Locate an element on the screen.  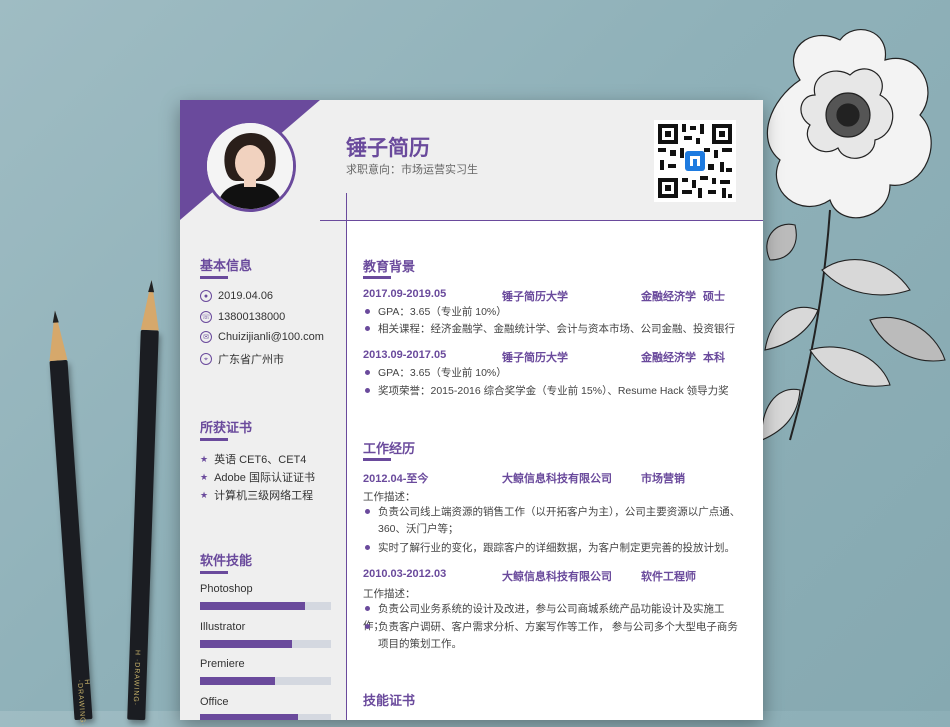
cert-item: ★ 英语 CET6、CET4 is located at coordinates (253, 460).